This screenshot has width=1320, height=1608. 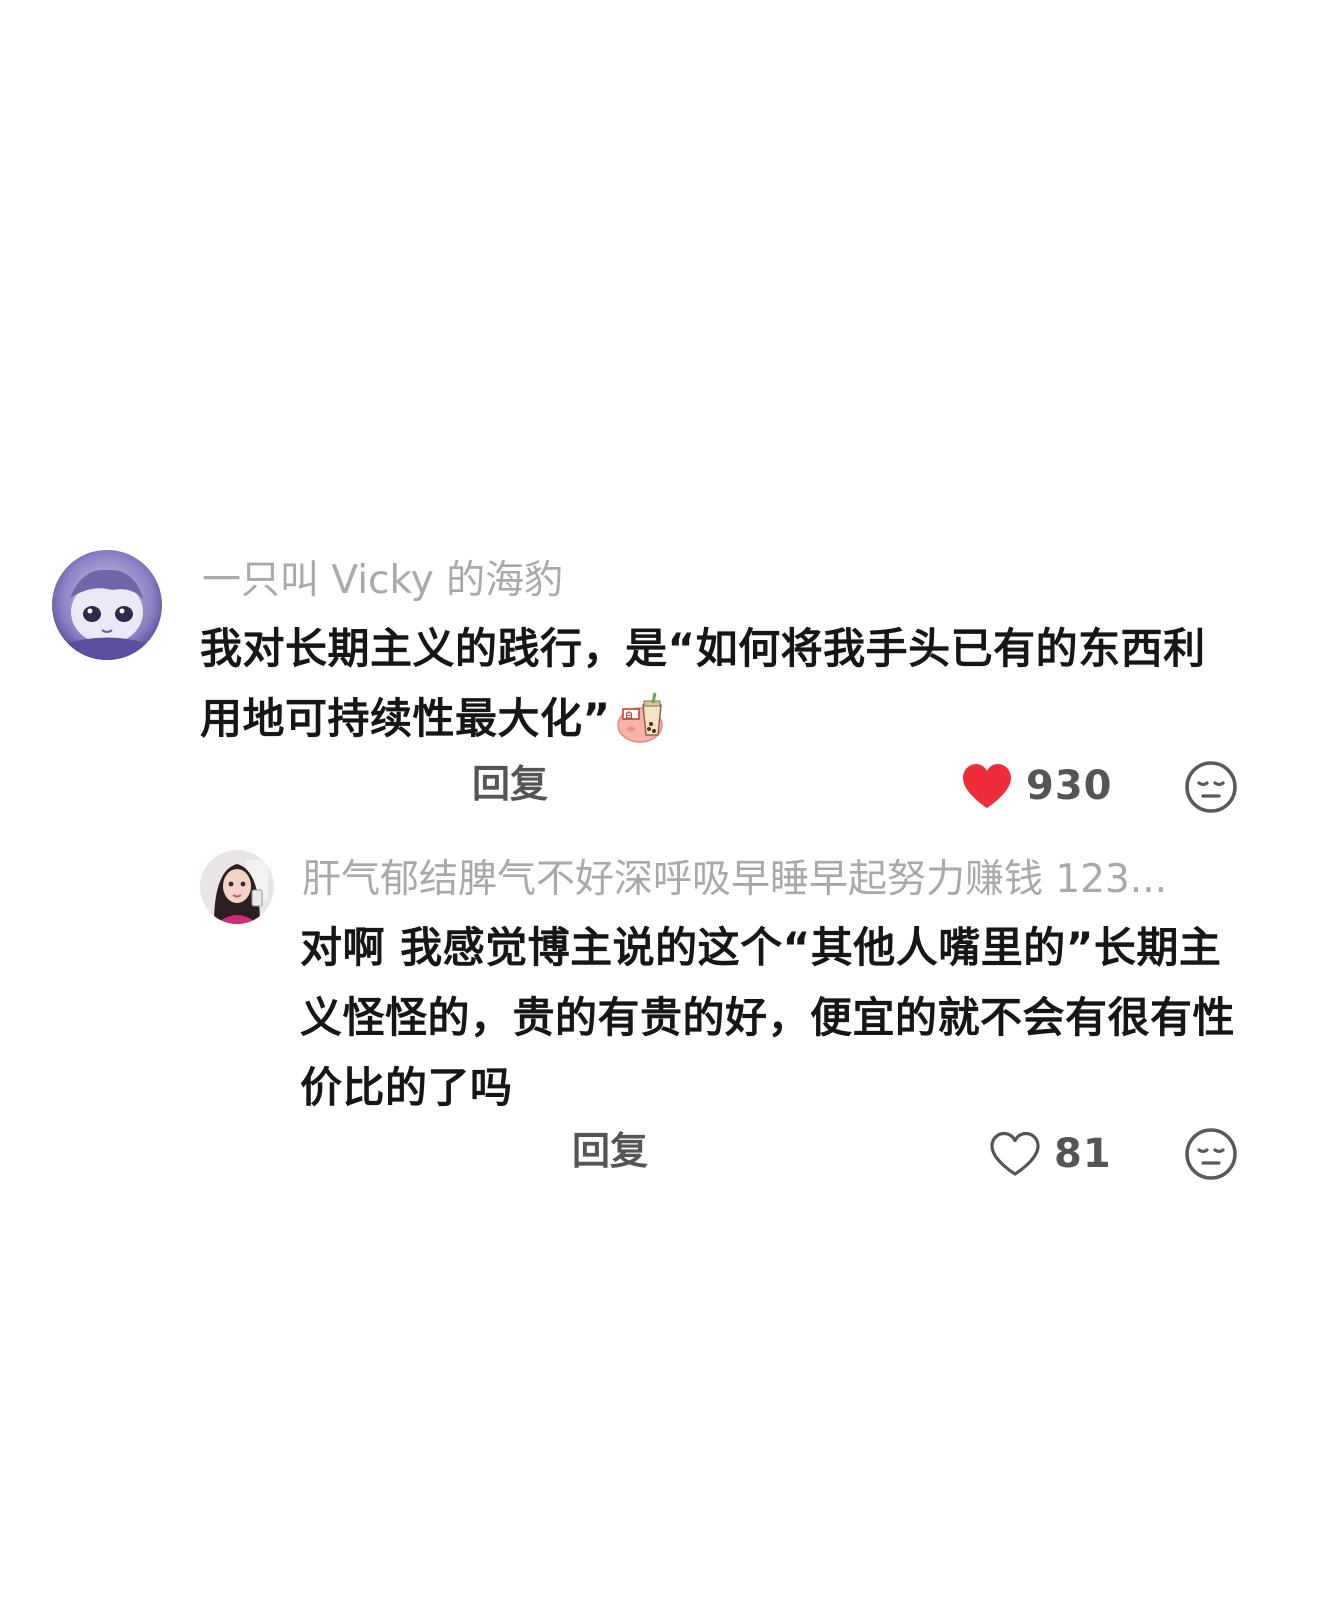 I want to click on username: 一只叫 Vicky 的海豹, so click(x=502, y=581).